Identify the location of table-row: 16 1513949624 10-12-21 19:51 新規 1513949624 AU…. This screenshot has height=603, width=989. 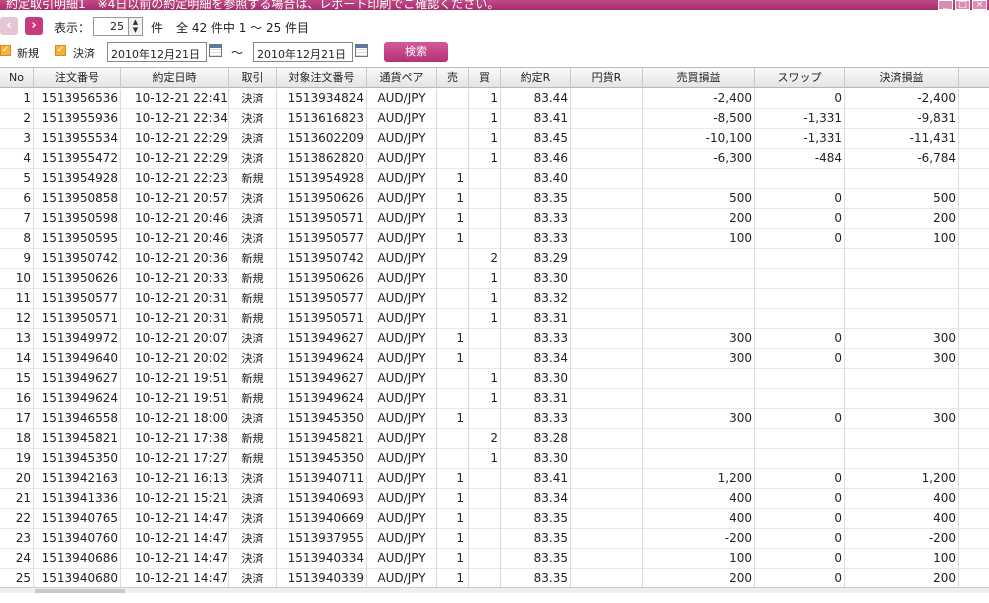
(494, 399).